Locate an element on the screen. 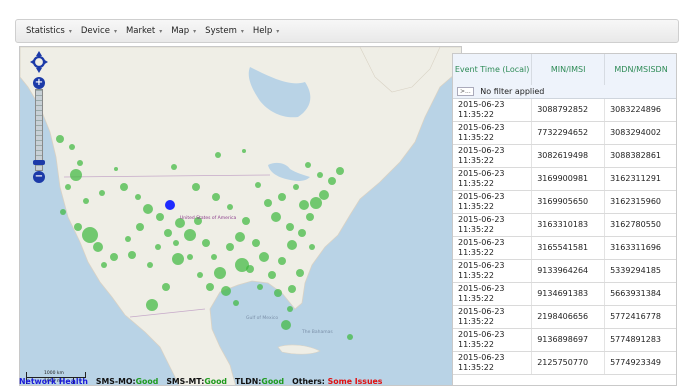 Image resolution: width=679 pixels, height=392 pixels. menu-device: Device ▾ is located at coordinates (99, 31).